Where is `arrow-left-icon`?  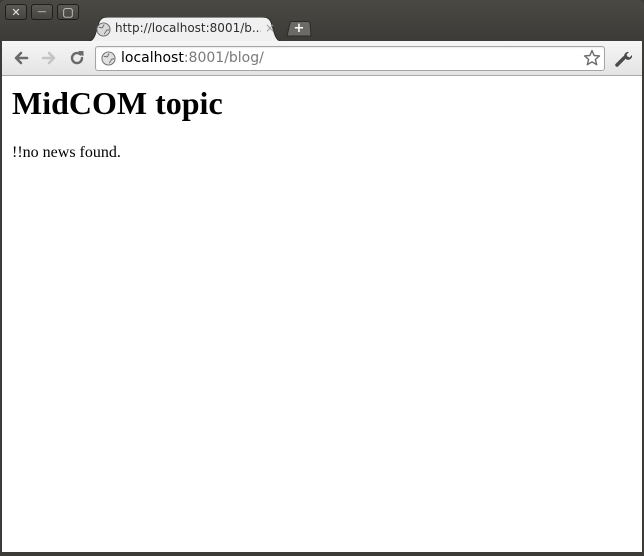
arrow-left-icon is located at coordinates (21, 58).